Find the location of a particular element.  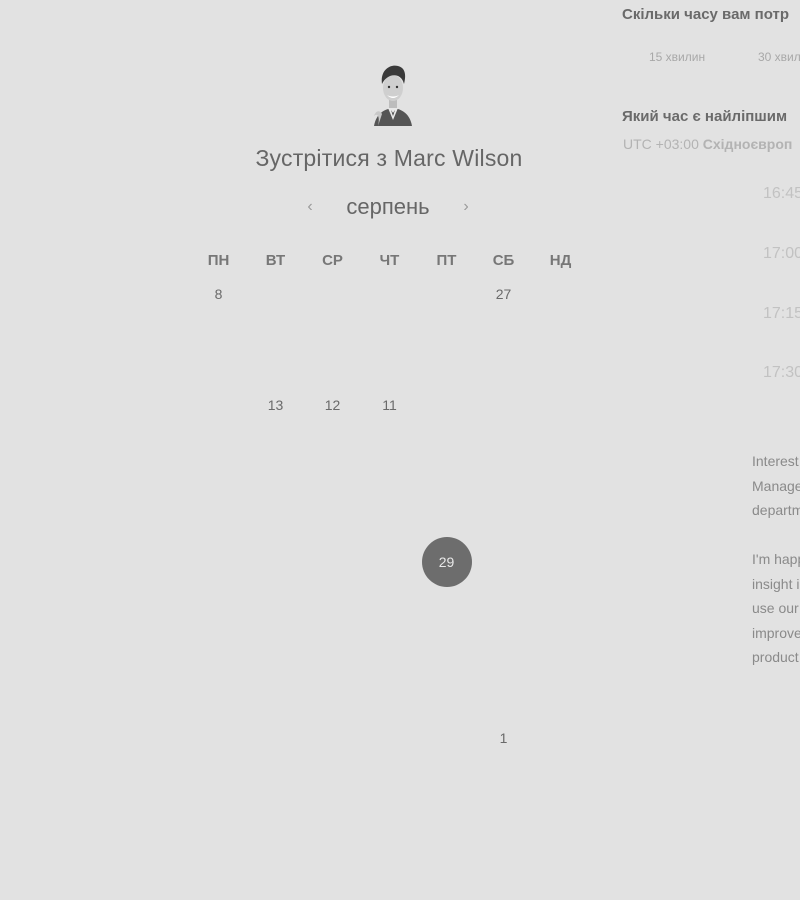

weekday-header: ПН ВТ СР ЧТ ПТ СБ НД is located at coordinates (389, 263).